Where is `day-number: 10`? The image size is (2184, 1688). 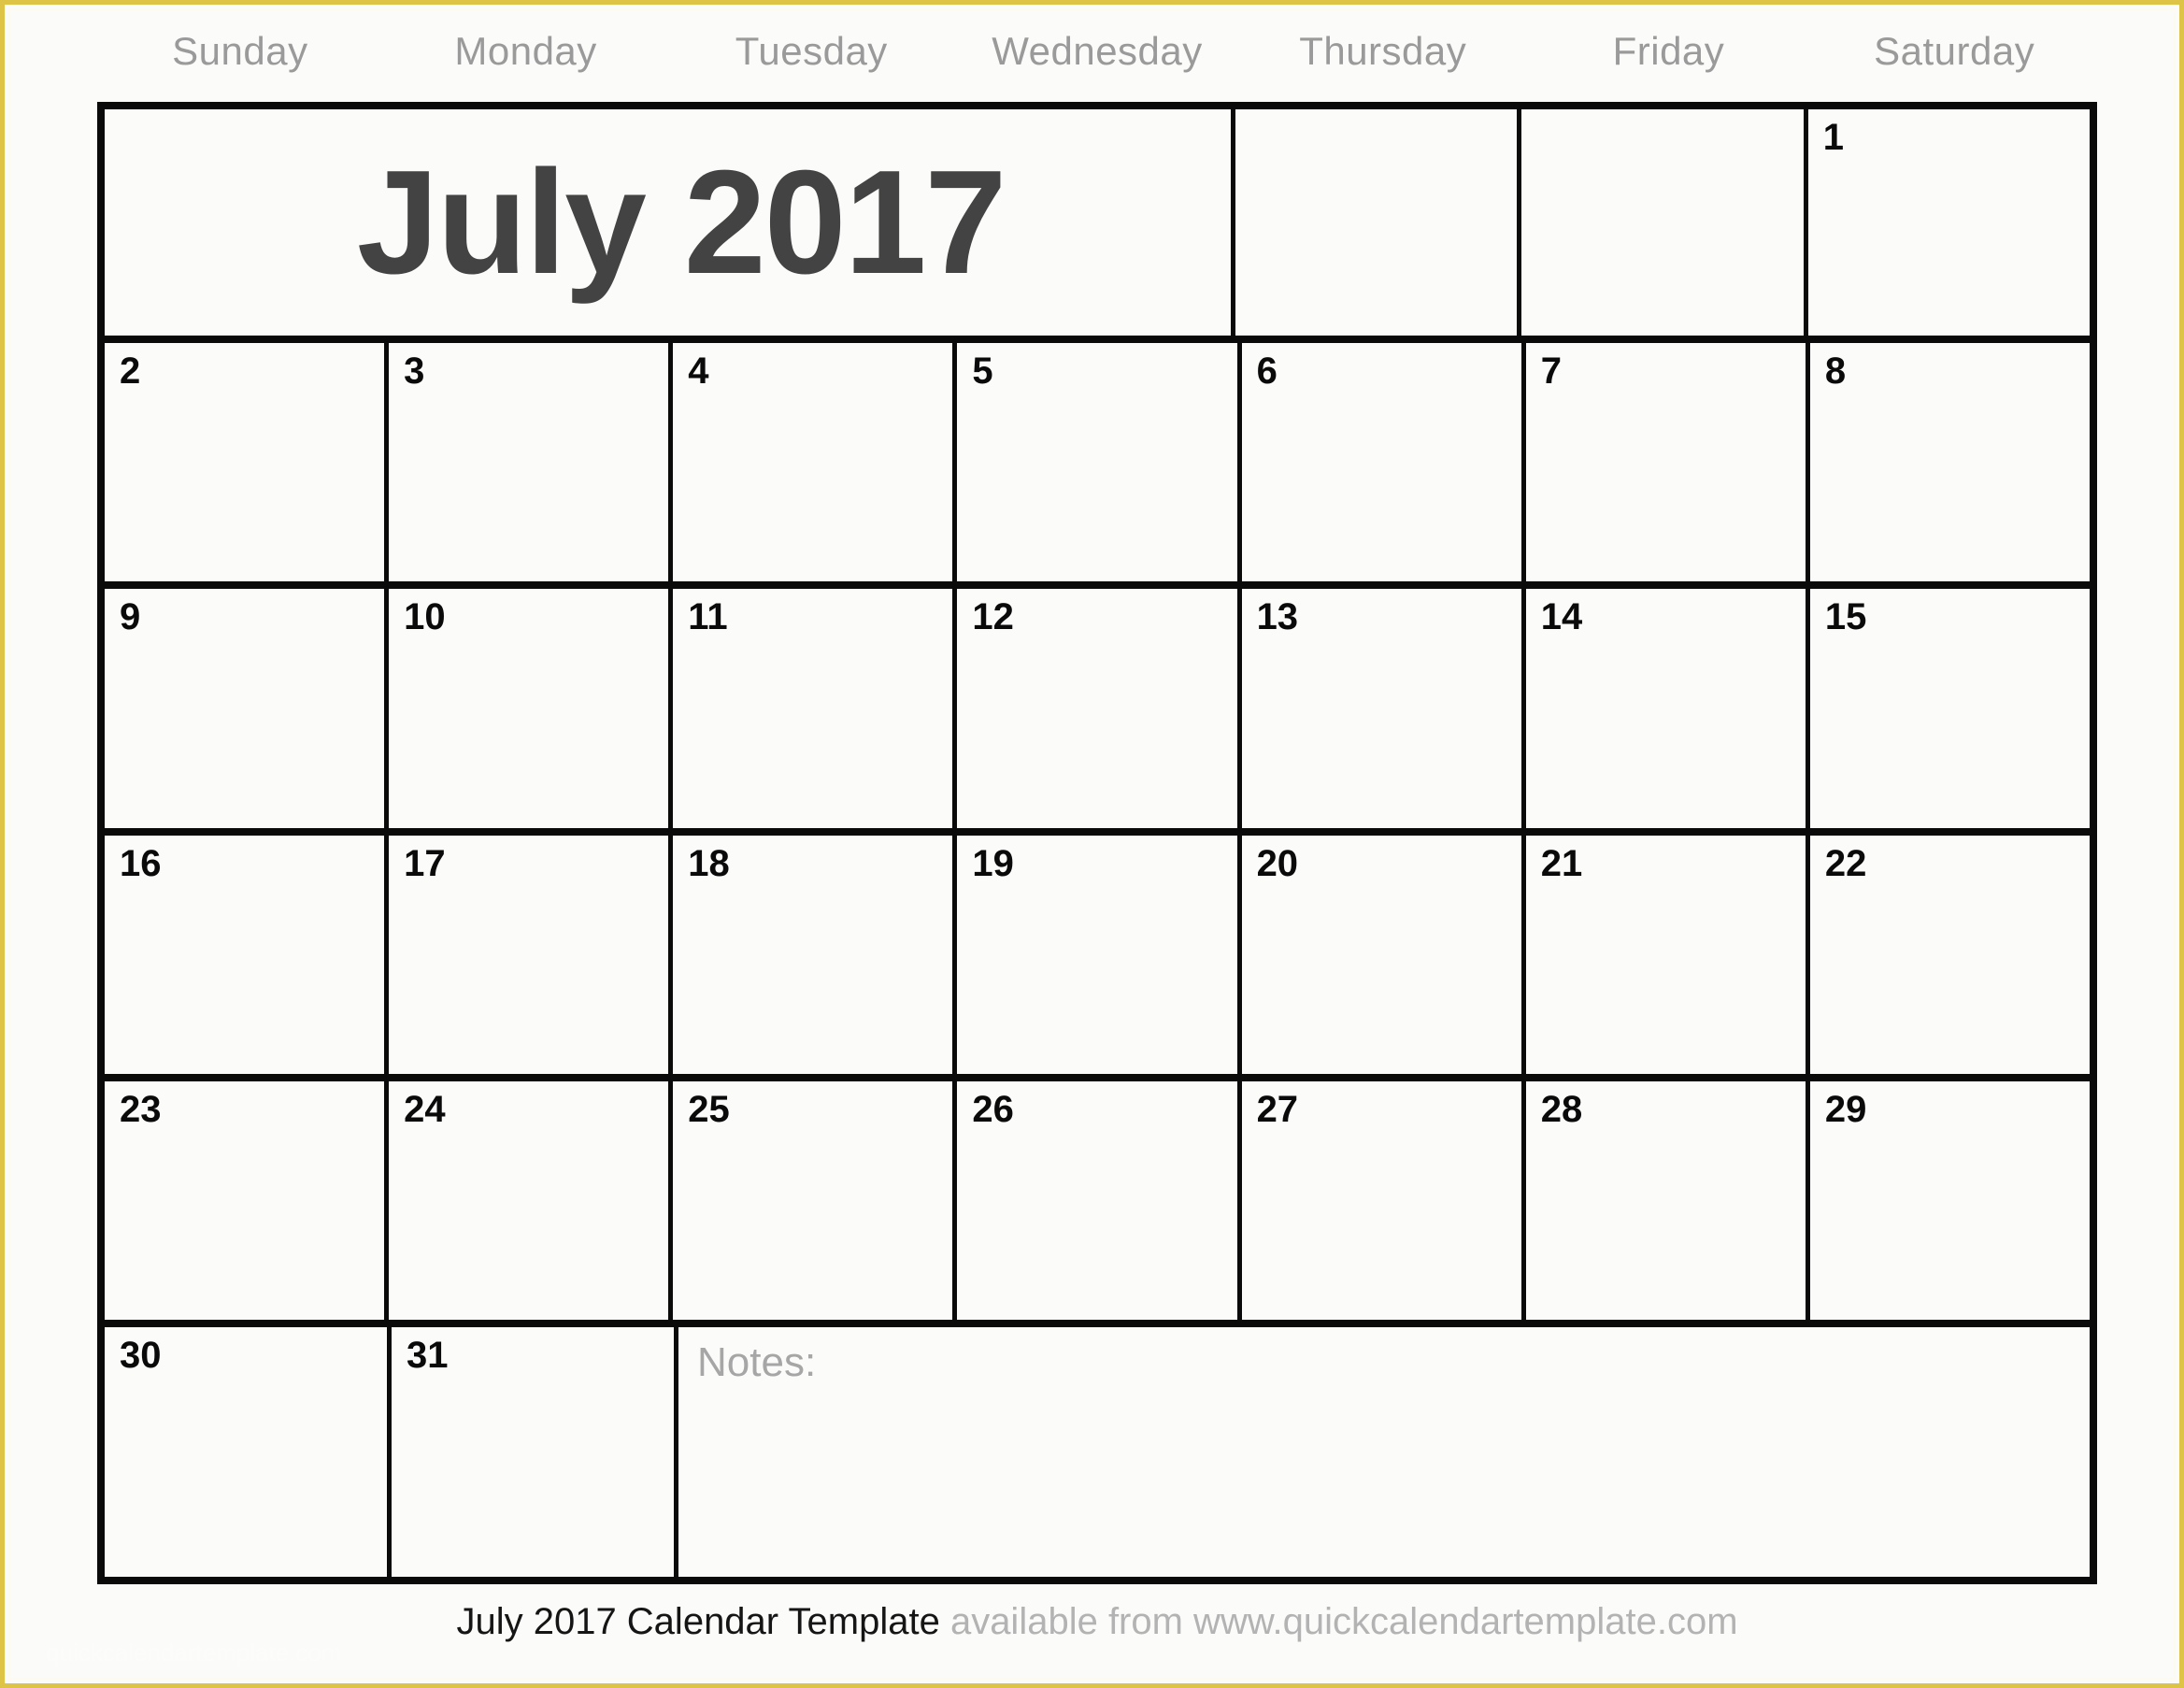
day-number: 10 is located at coordinates (425, 617).